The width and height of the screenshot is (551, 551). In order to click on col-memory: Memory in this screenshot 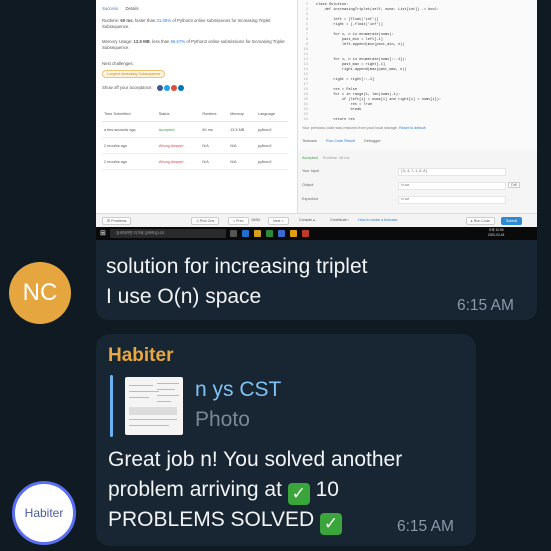, I will do `click(242, 114)`.